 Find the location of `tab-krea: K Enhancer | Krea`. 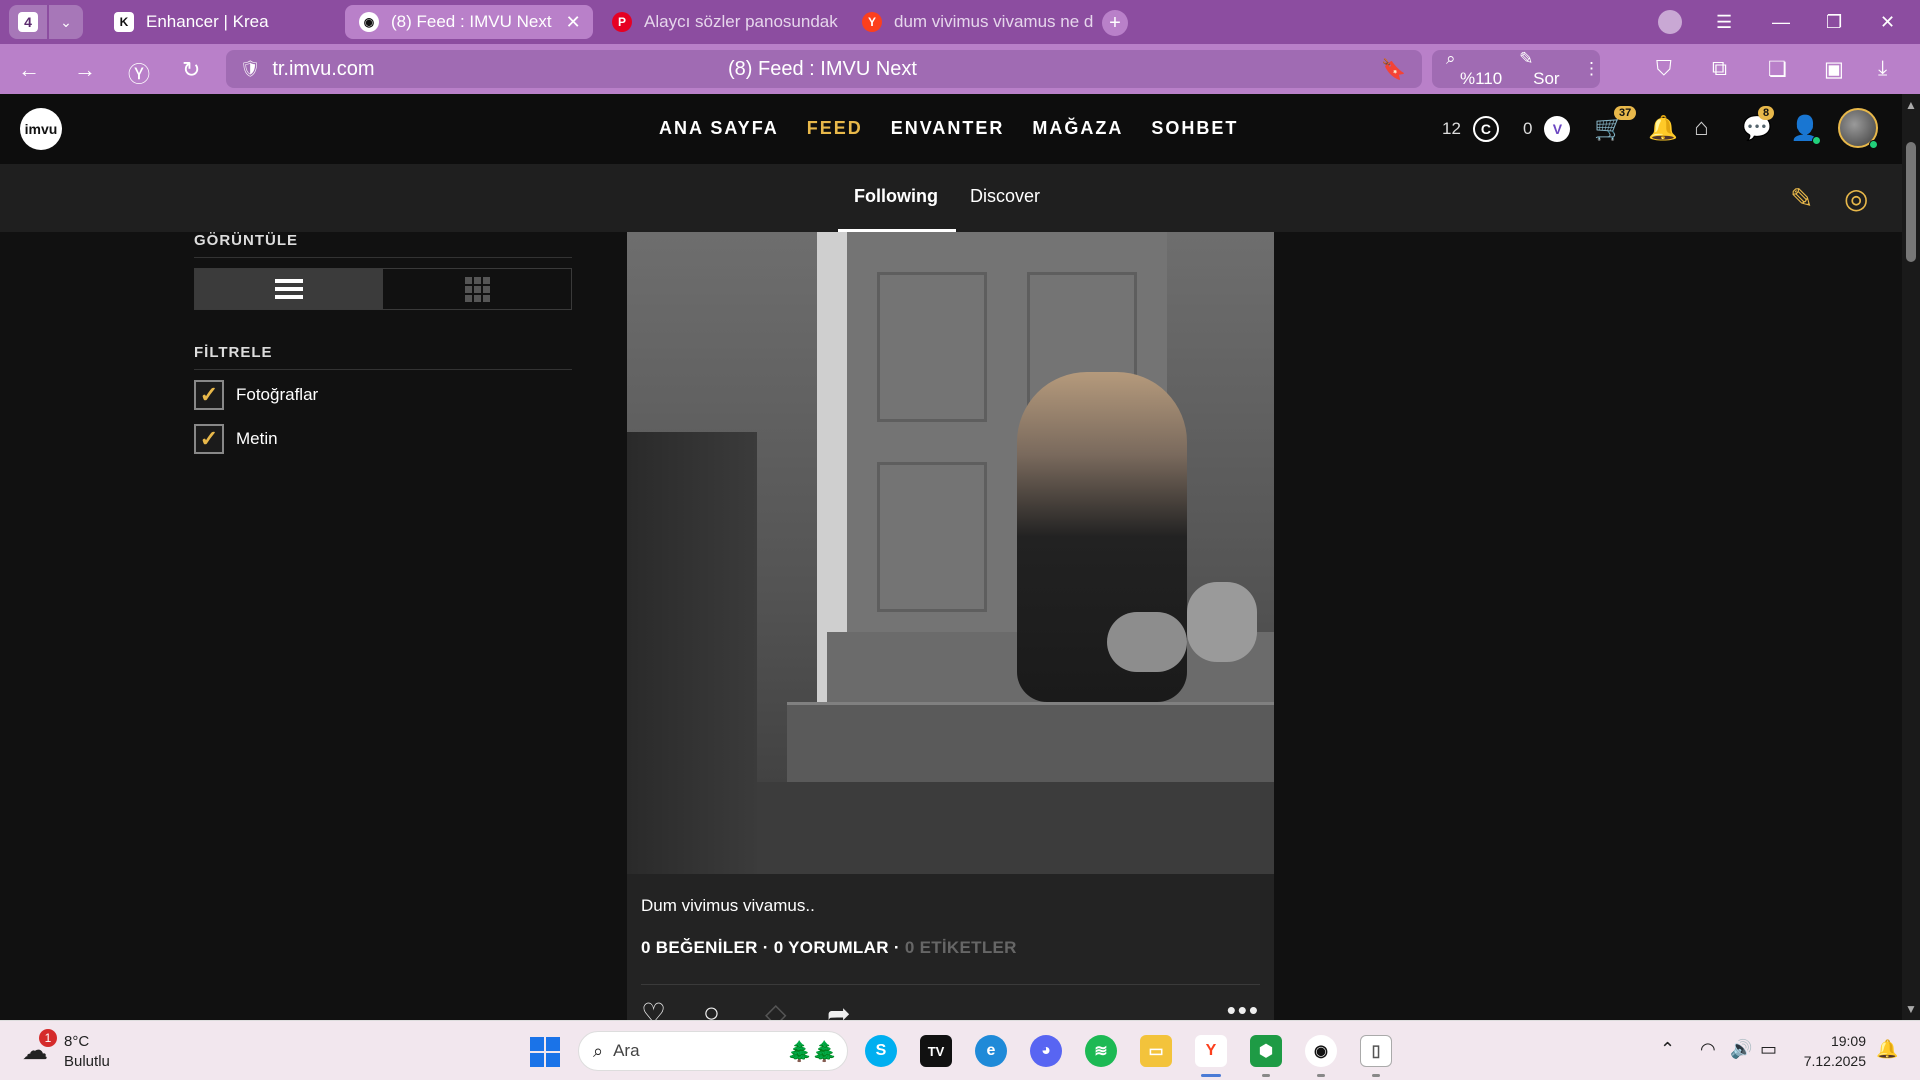

tab-krea: K Enhancer | Krea is located at coordinates (220, 22).